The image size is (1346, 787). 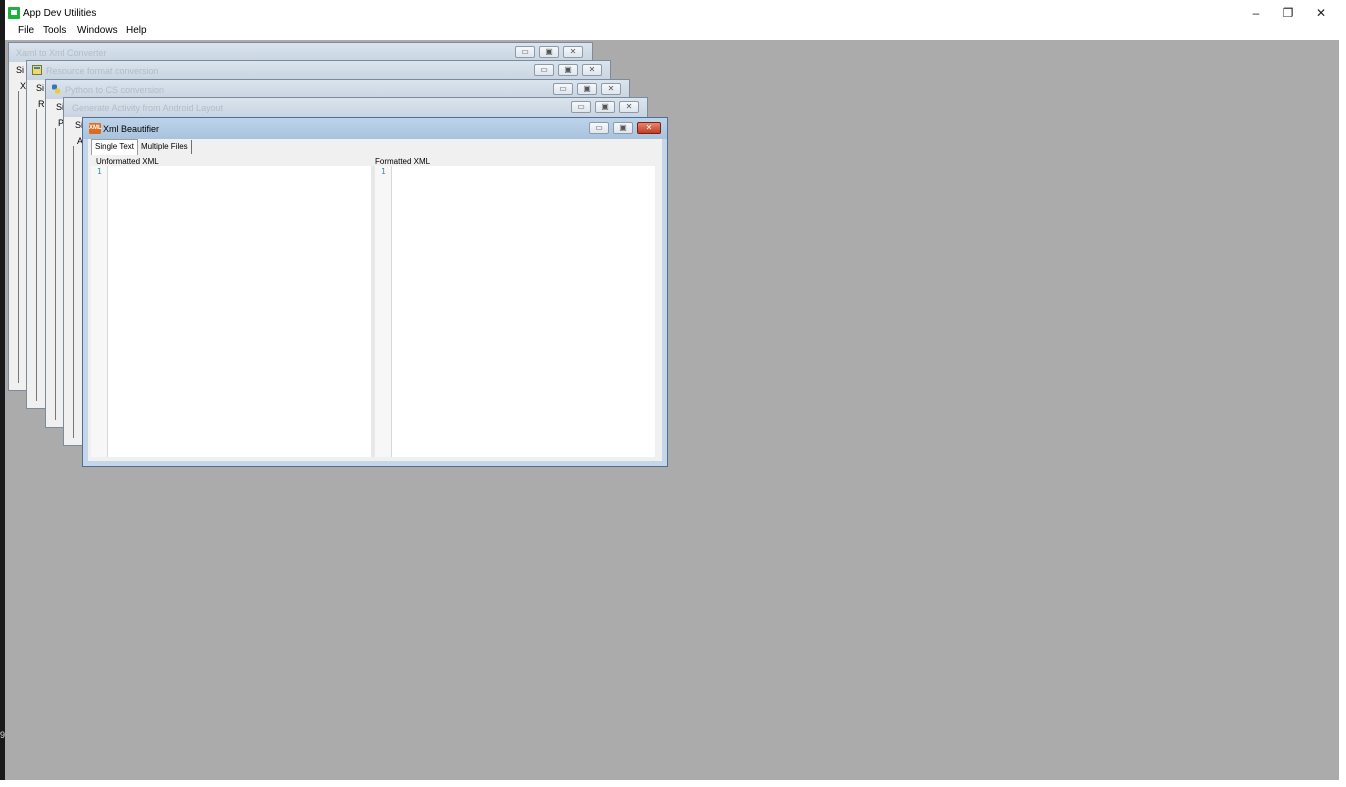 What do you see at coordinates (37, 70) in the screenshot?
I see `resource-icon` at bounding box center [37, 70].